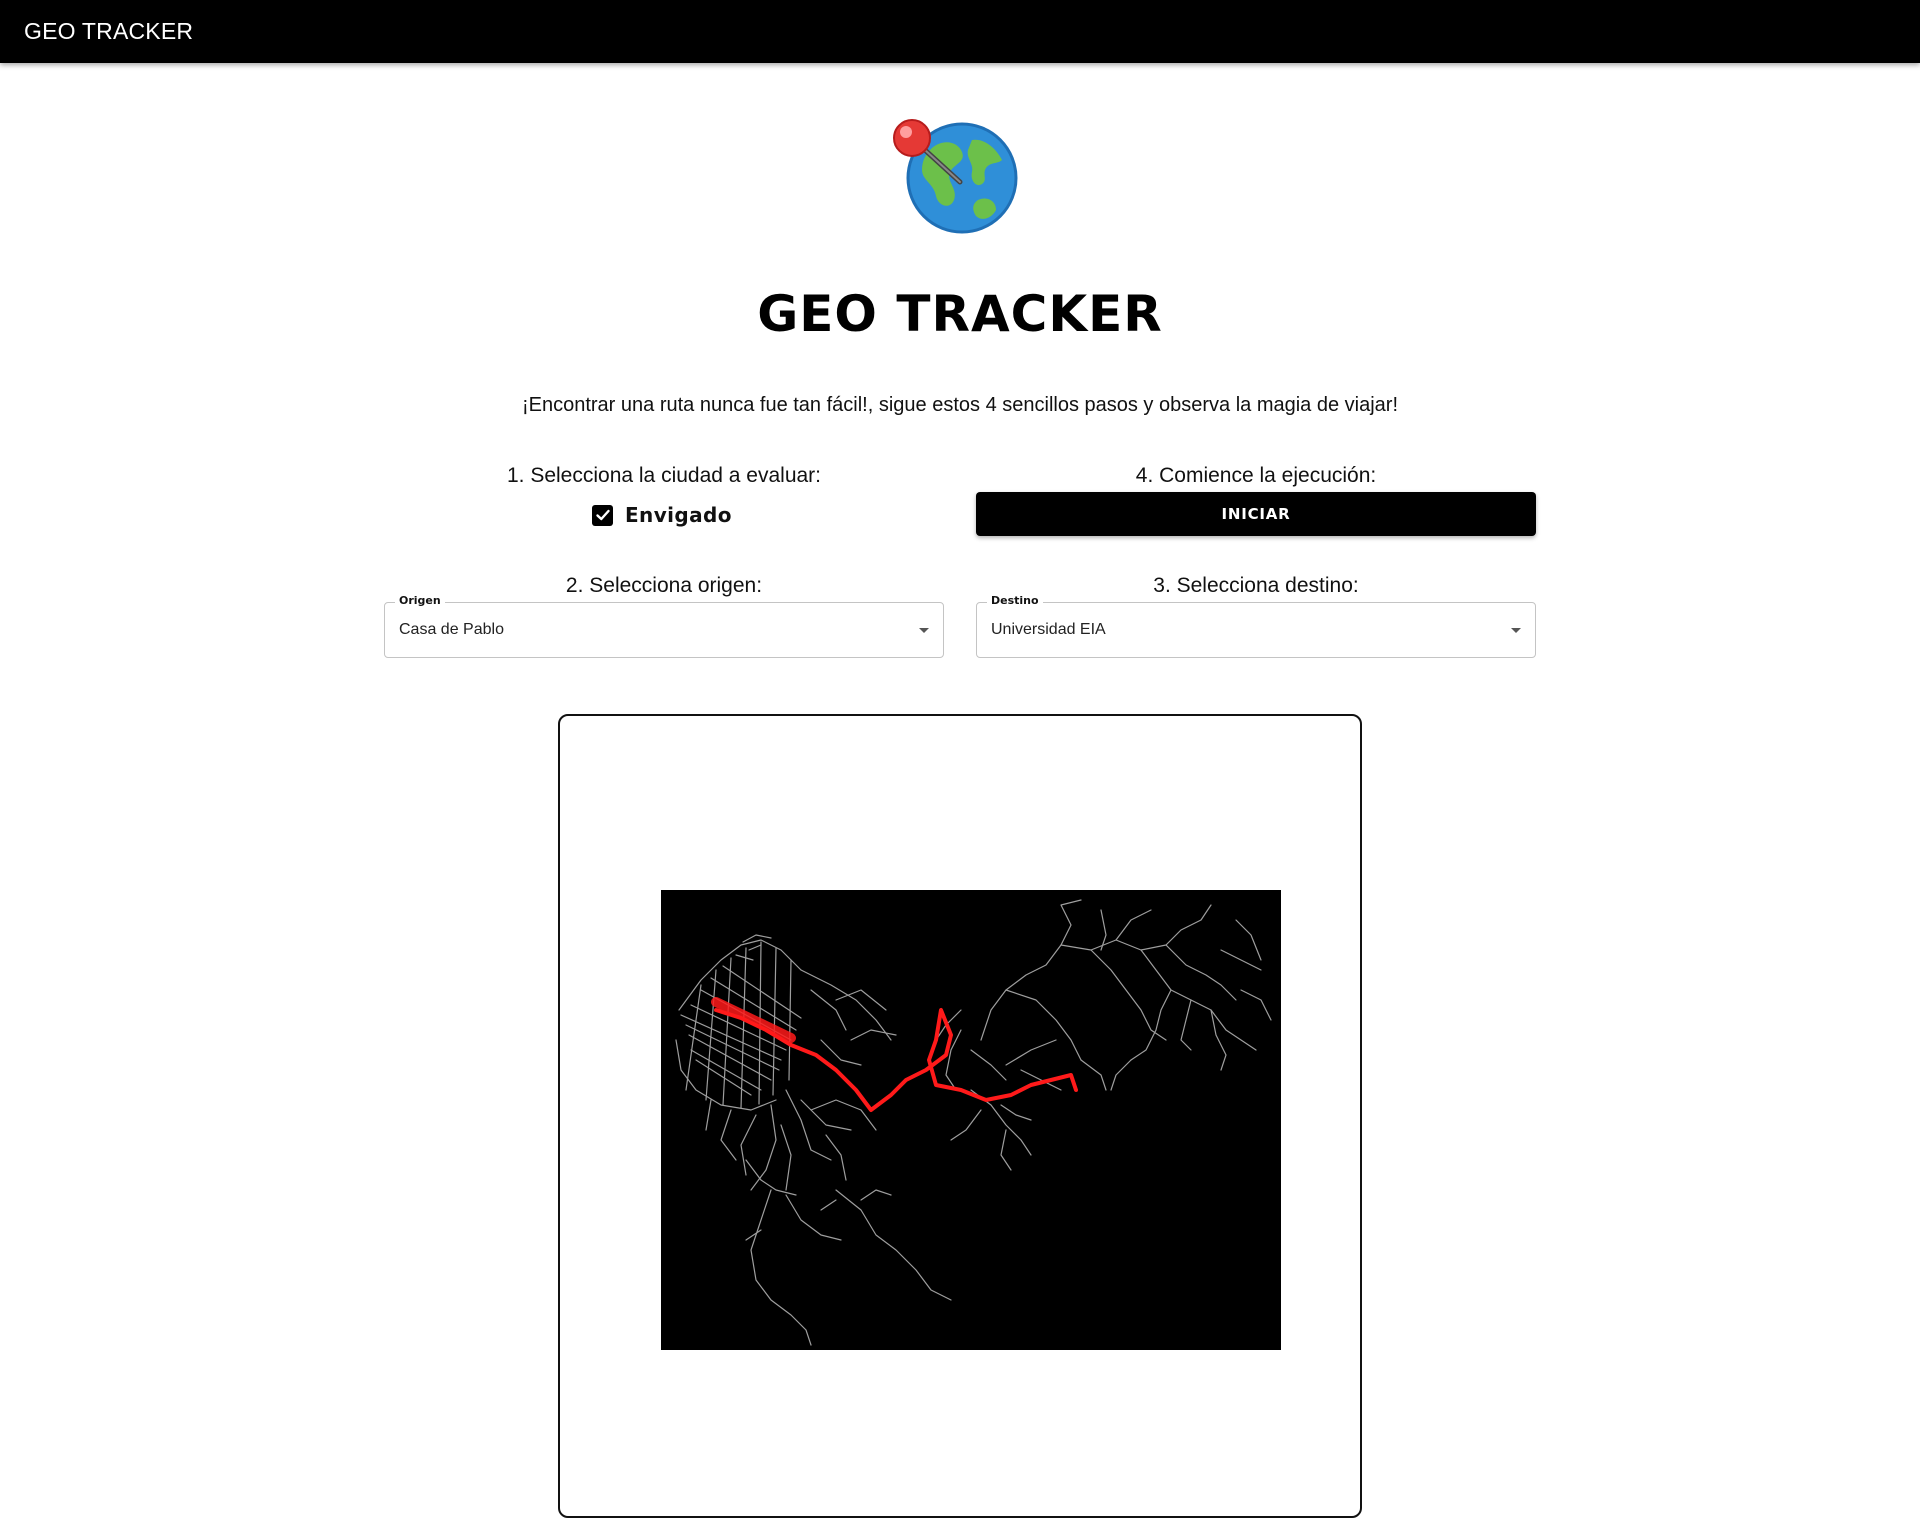 The width and height of the screenshot is (1920, 1518). Describe the element at coordinates (664, 475) in the screenshot. I see `step-1-label: 1. Selecciona la ciudad a evaluar:` at that location.